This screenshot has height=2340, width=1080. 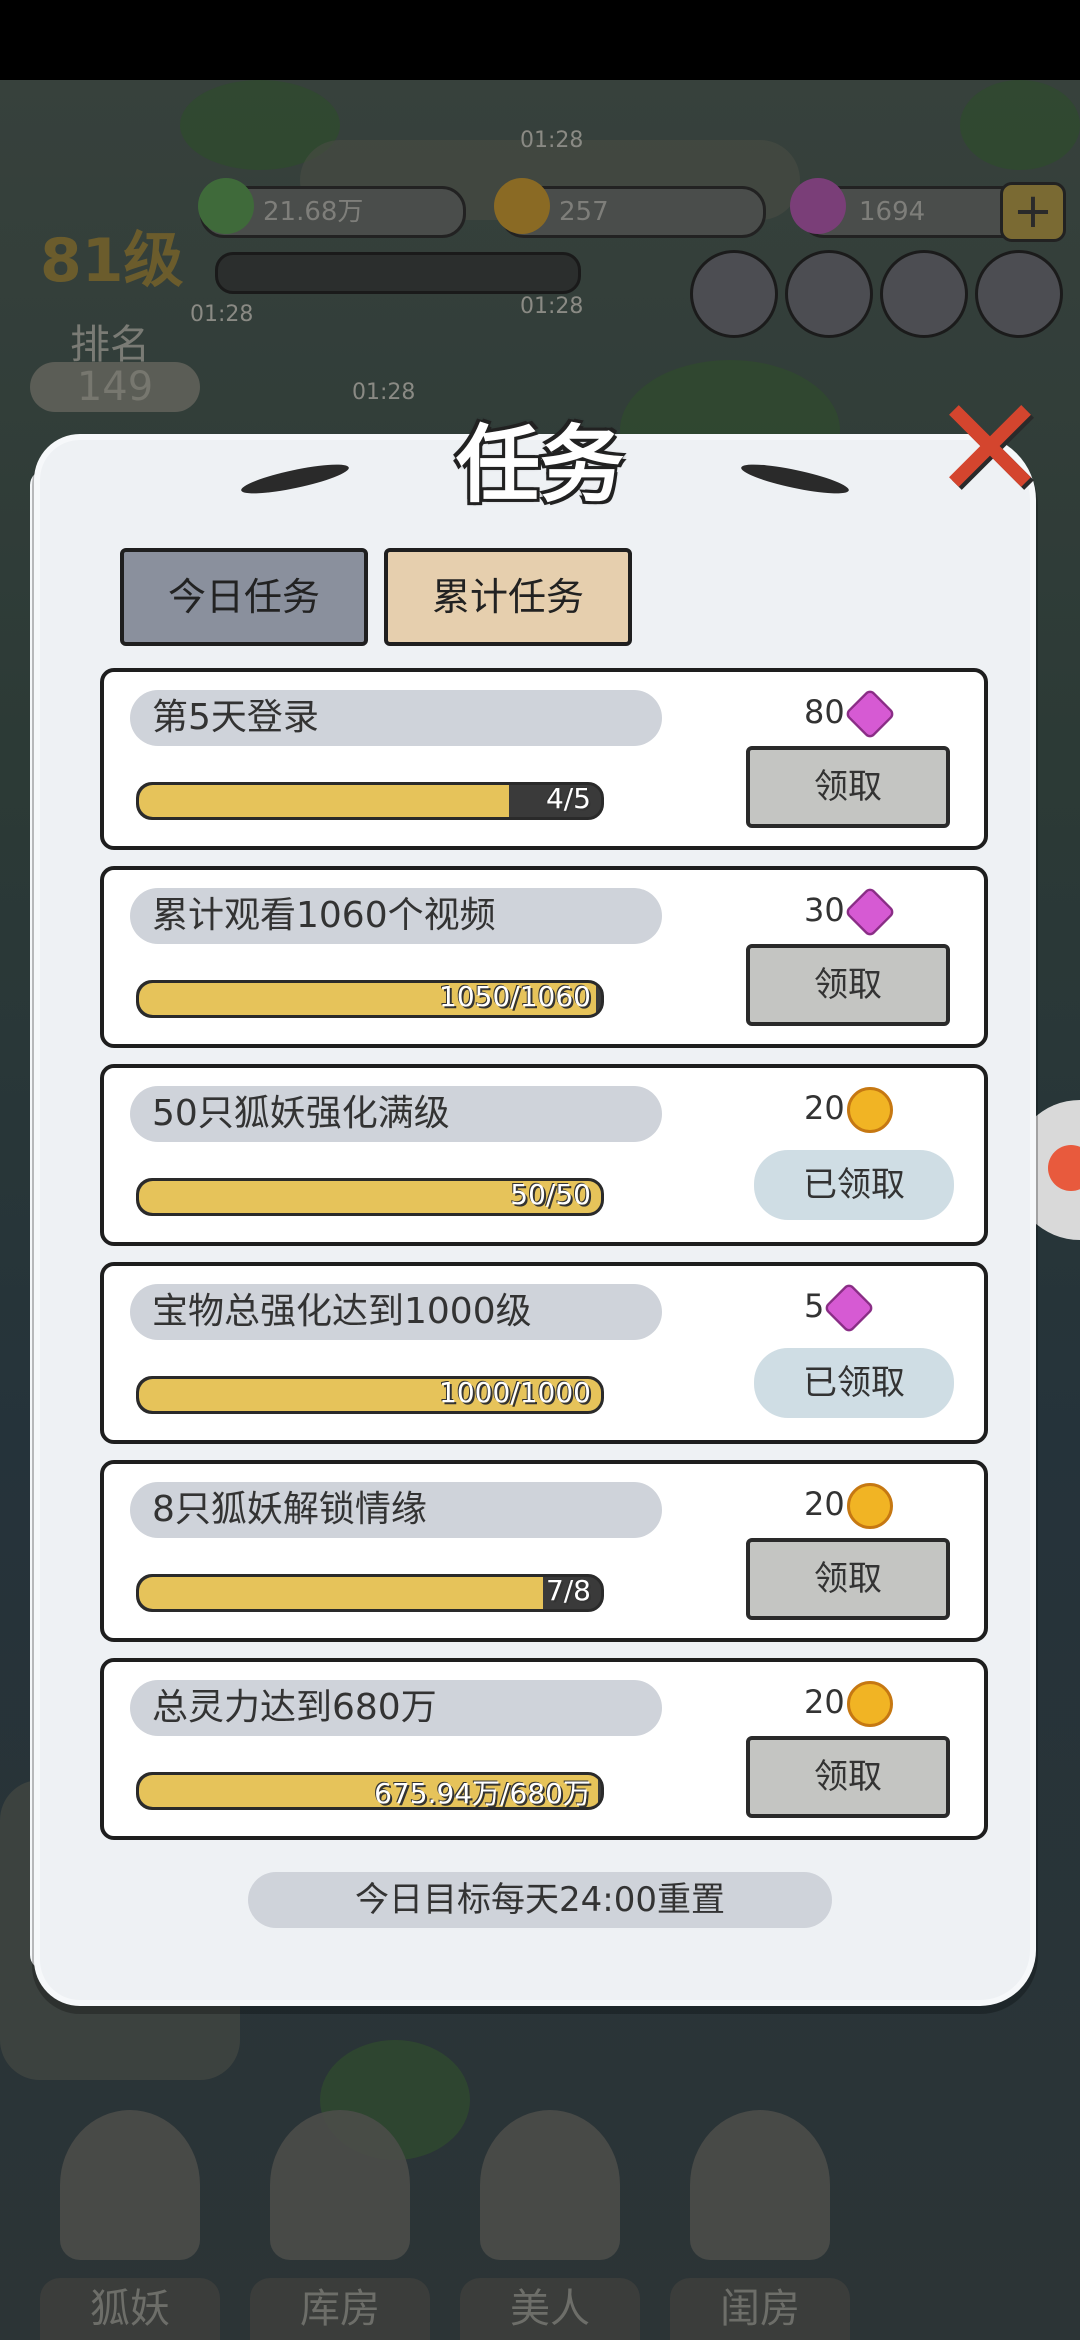 What do you see at coordinates (924, 294) in the screenshot?
I see `treasure-icon` at bounding box center [924, 294].